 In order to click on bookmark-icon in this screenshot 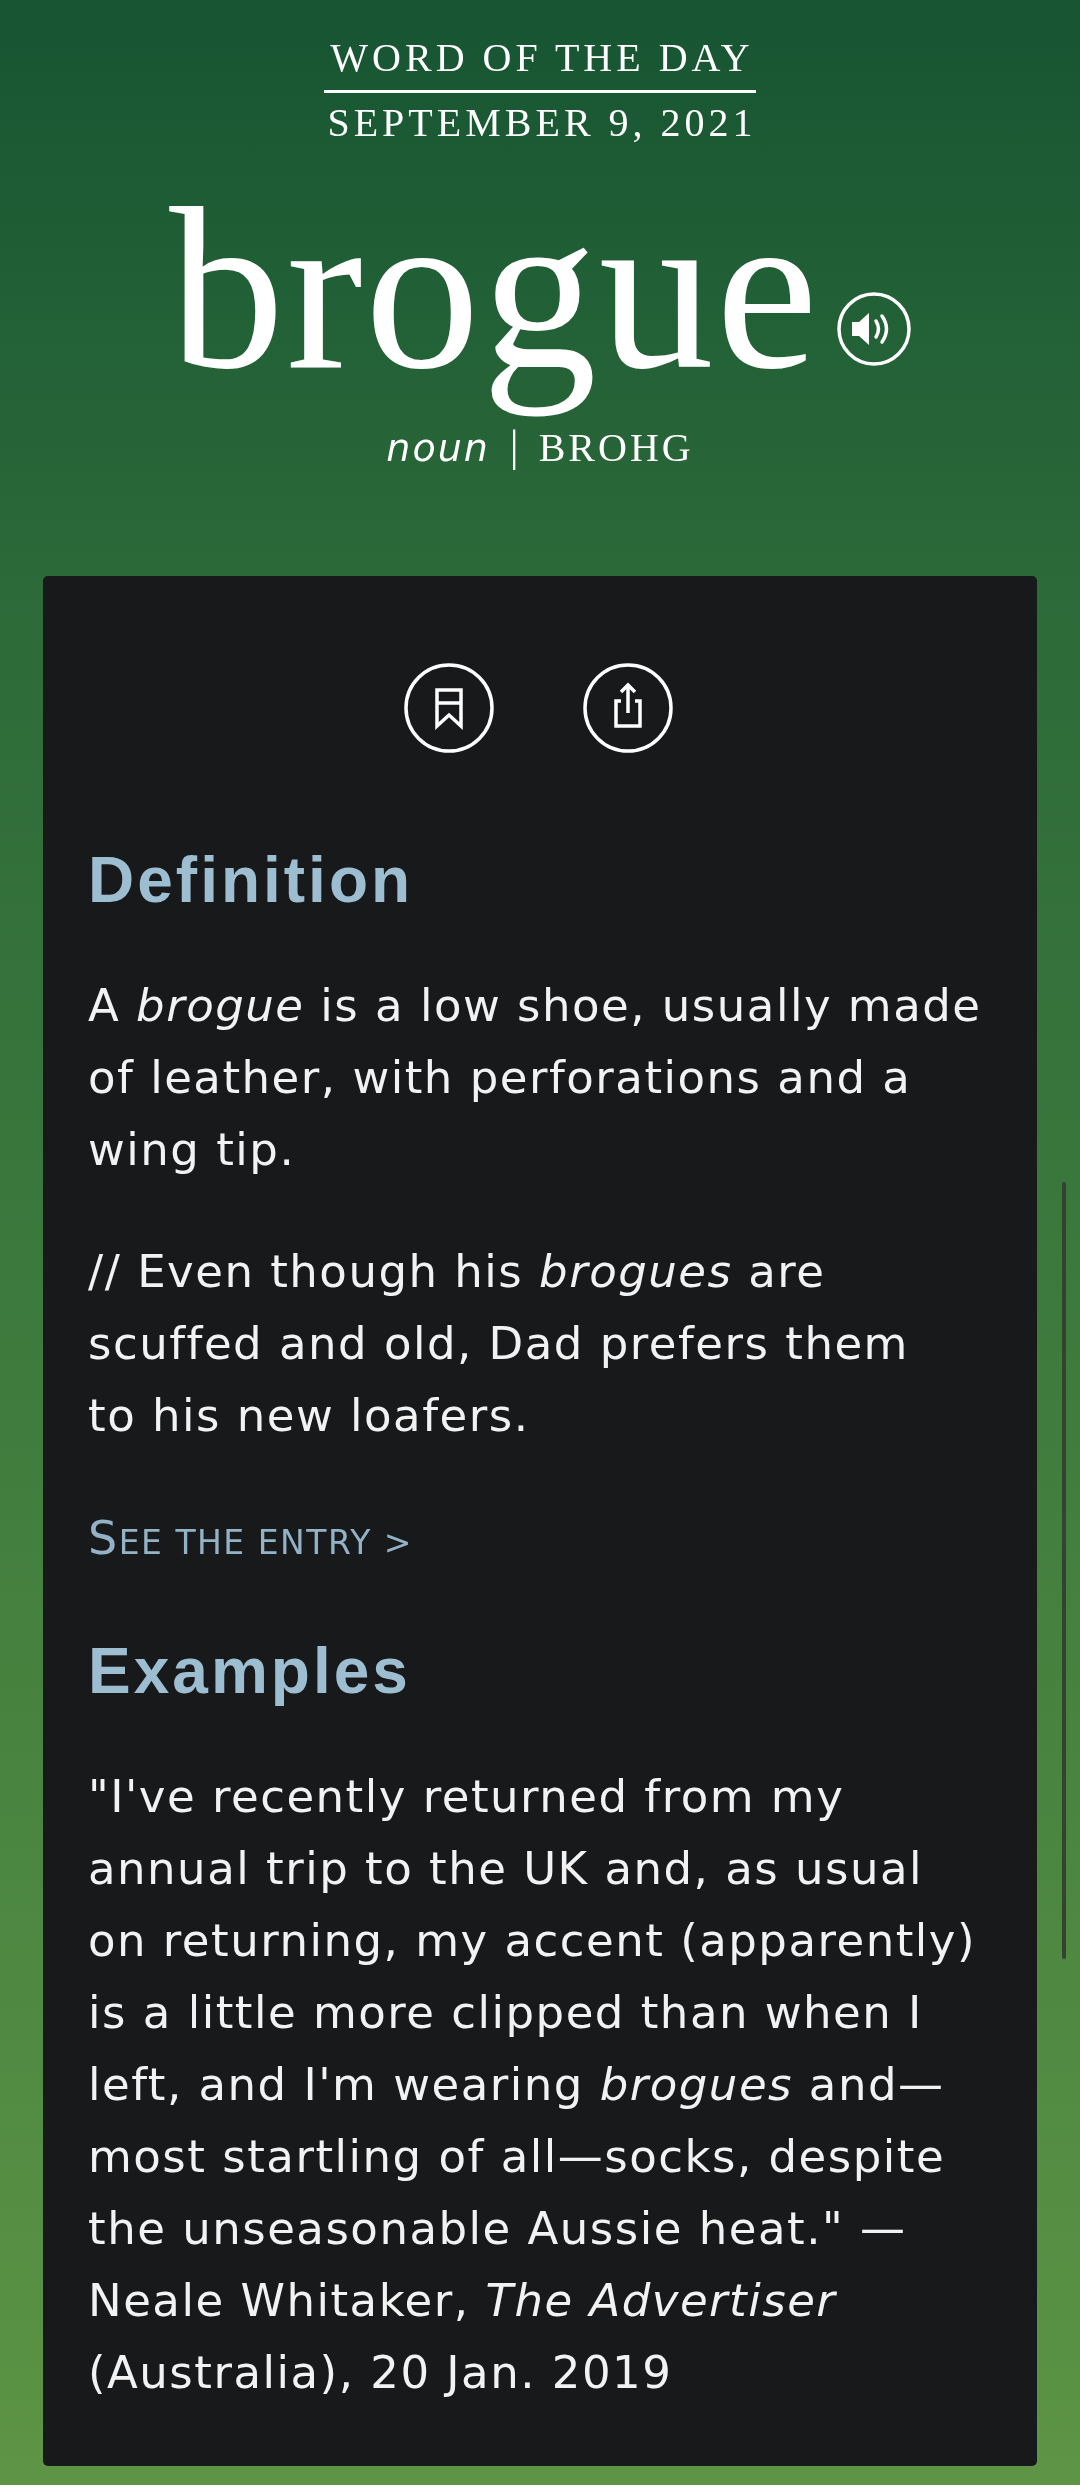, I will do `click(448, 708)`.